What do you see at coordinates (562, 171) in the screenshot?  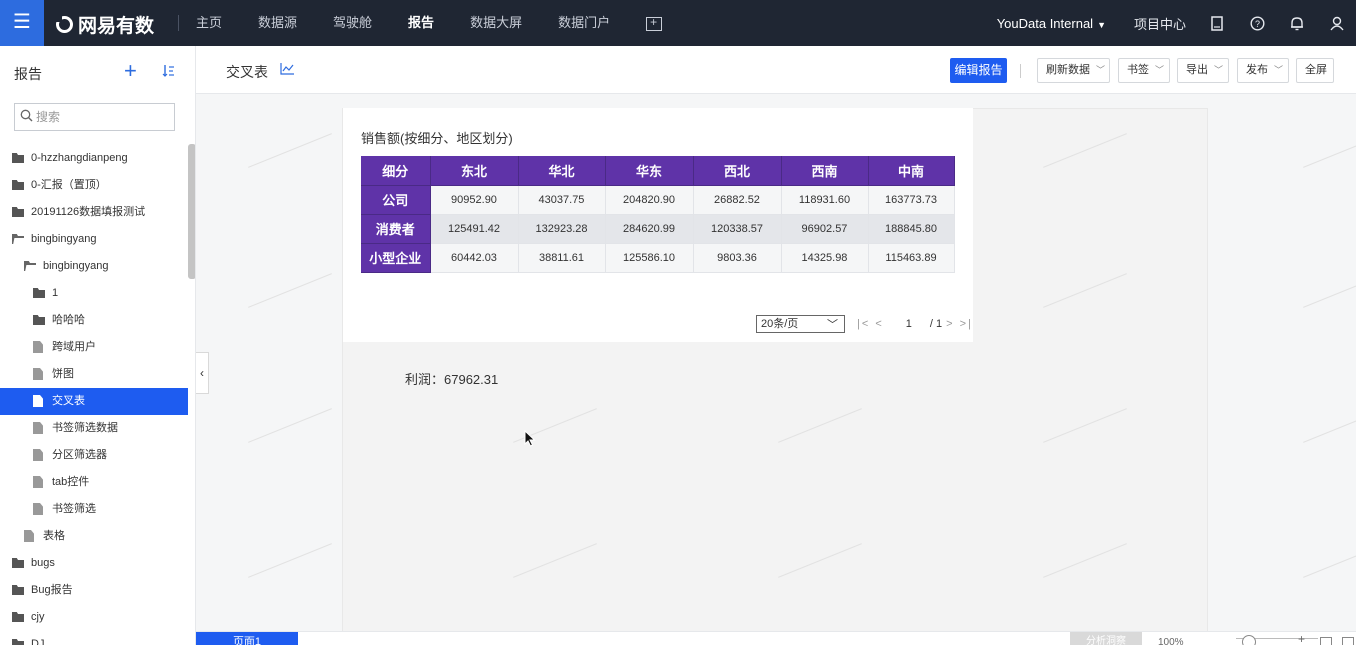 I see `column-header: 华北` at bounding box center [562, 171].